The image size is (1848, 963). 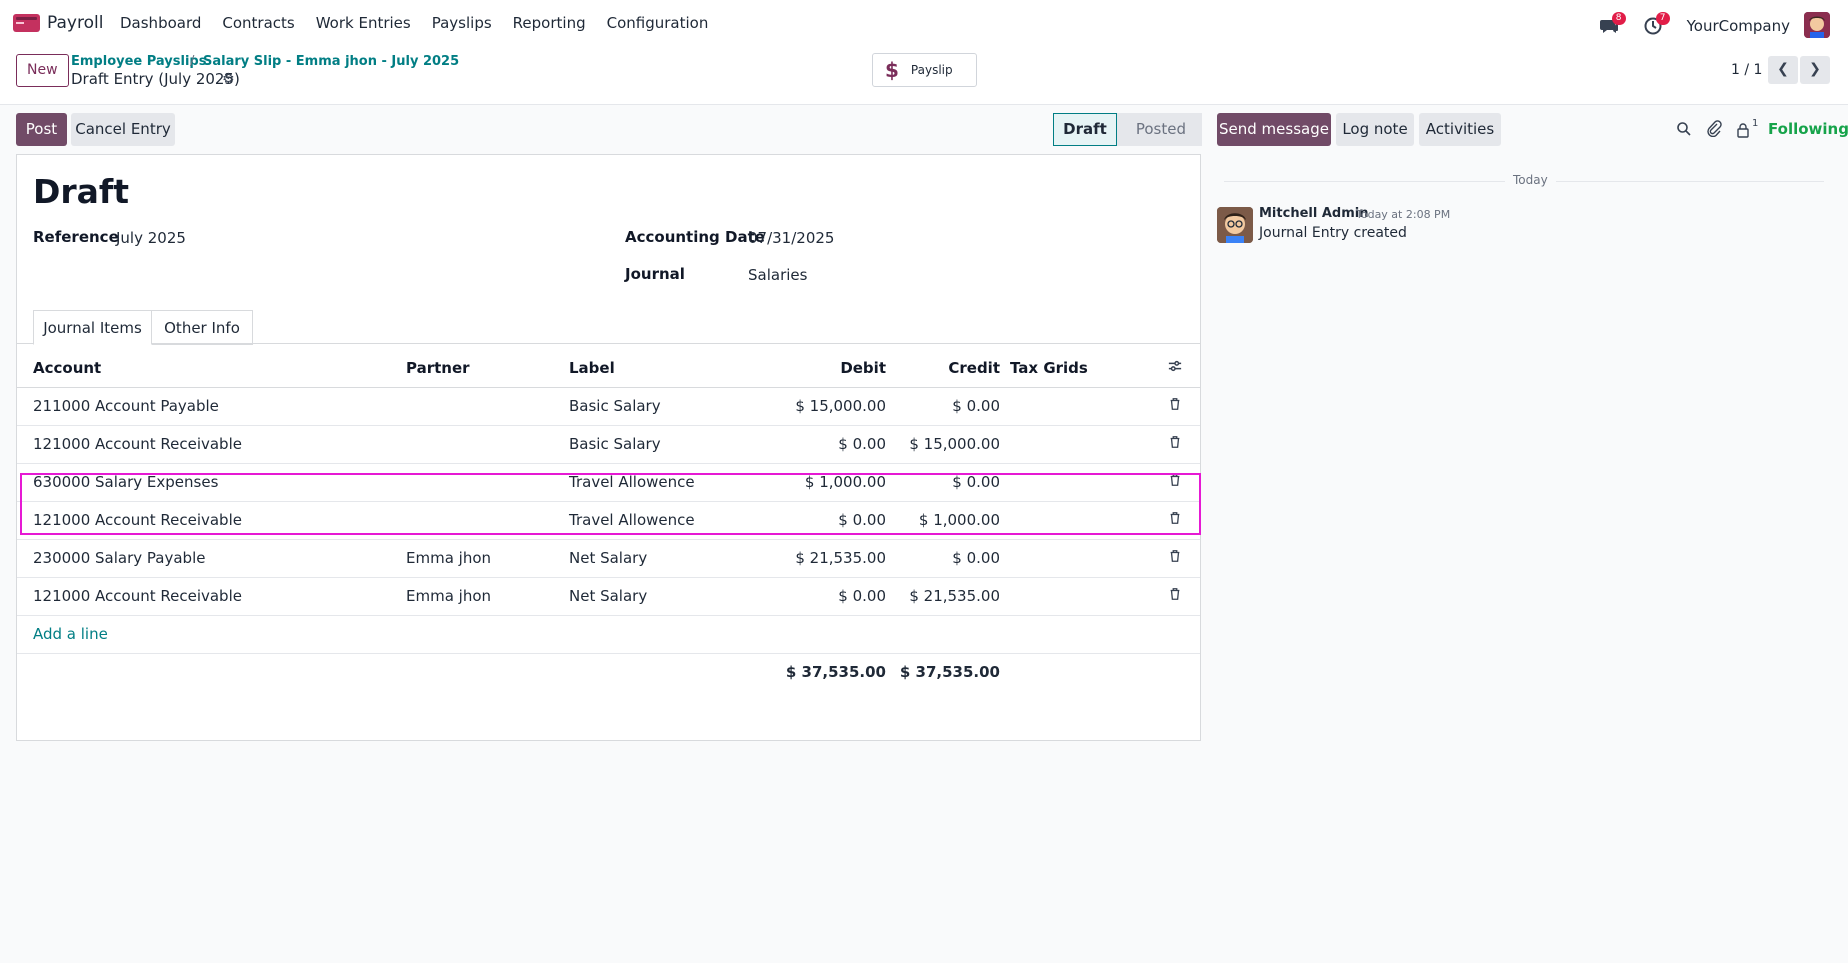 What do you see at coordinates (123, 129) in the screenshot?
I see `cancel-entry-button: Cancel Entry` at bounding box center [123, 129].